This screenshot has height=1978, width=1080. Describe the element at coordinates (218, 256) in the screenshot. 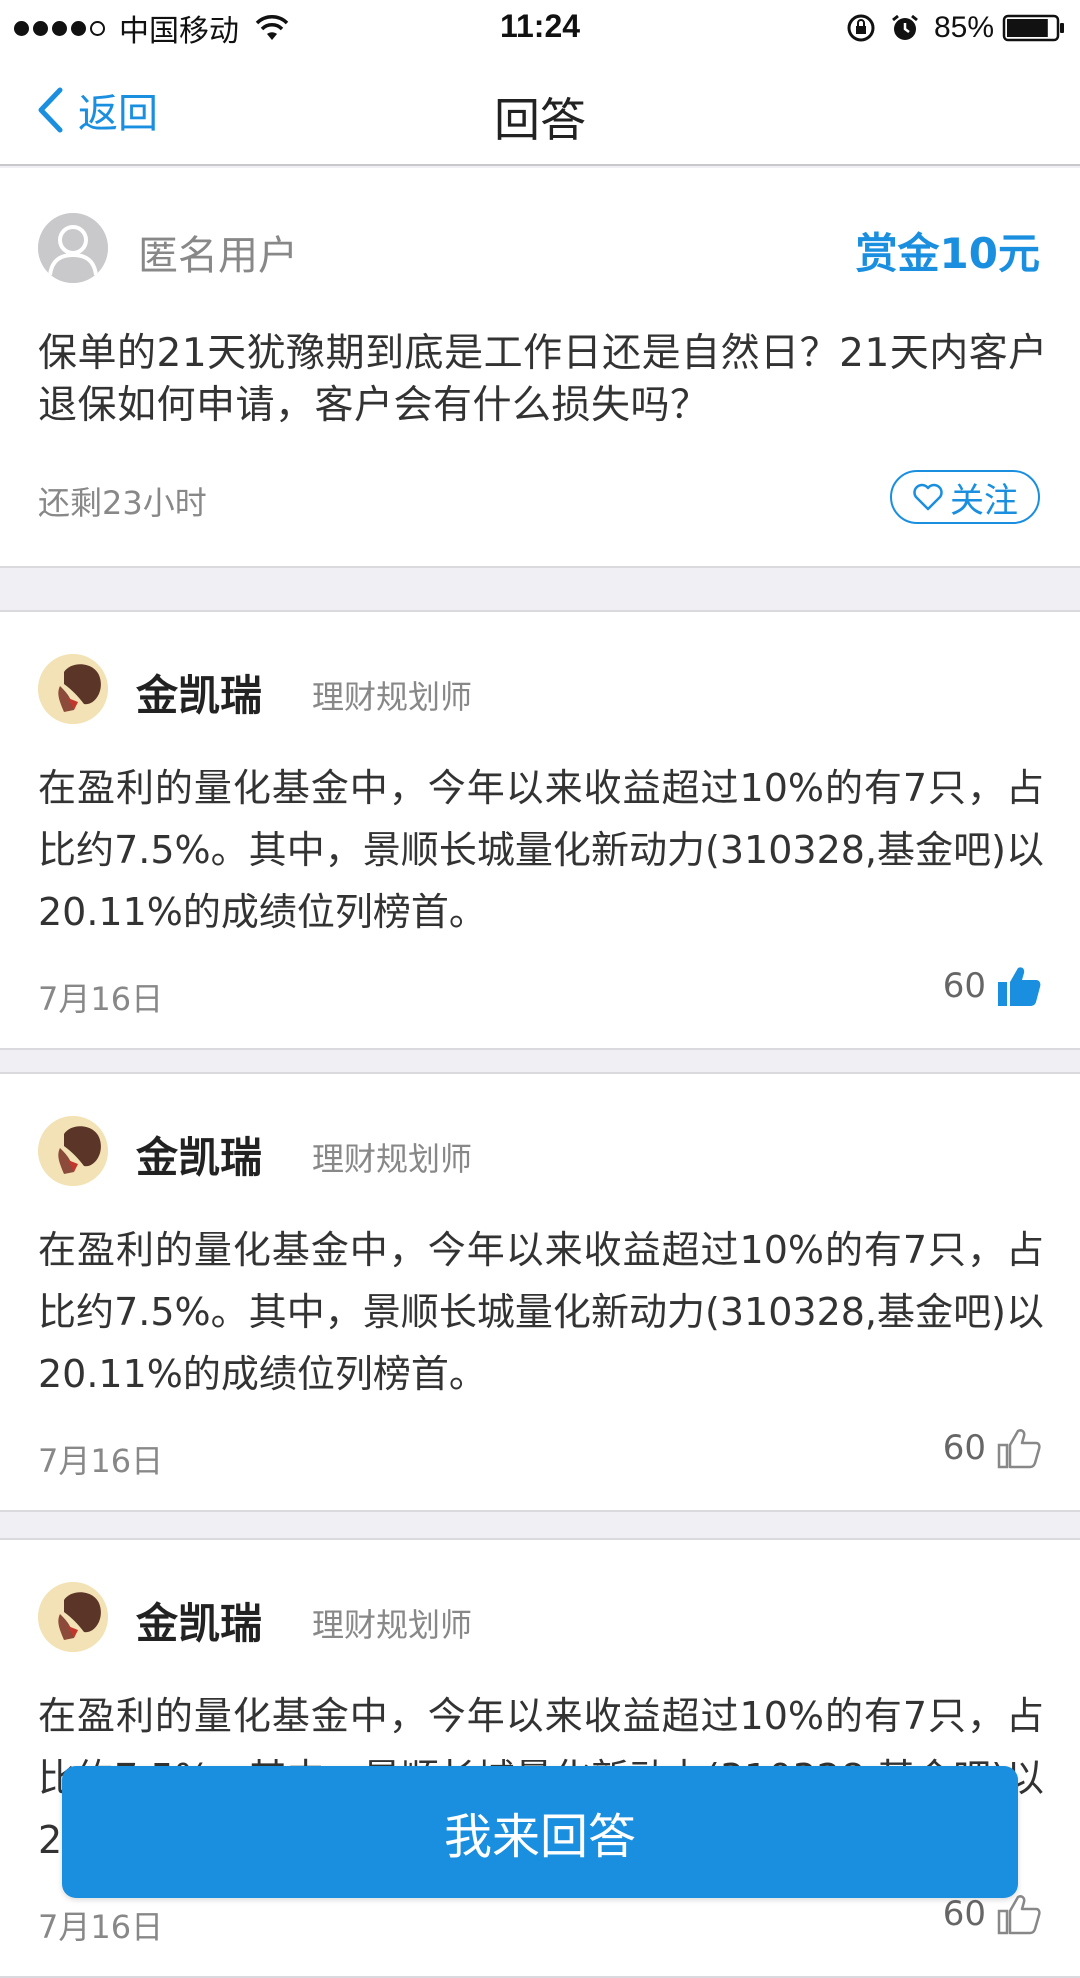

I see `question-author: 匿名用户` at that location.